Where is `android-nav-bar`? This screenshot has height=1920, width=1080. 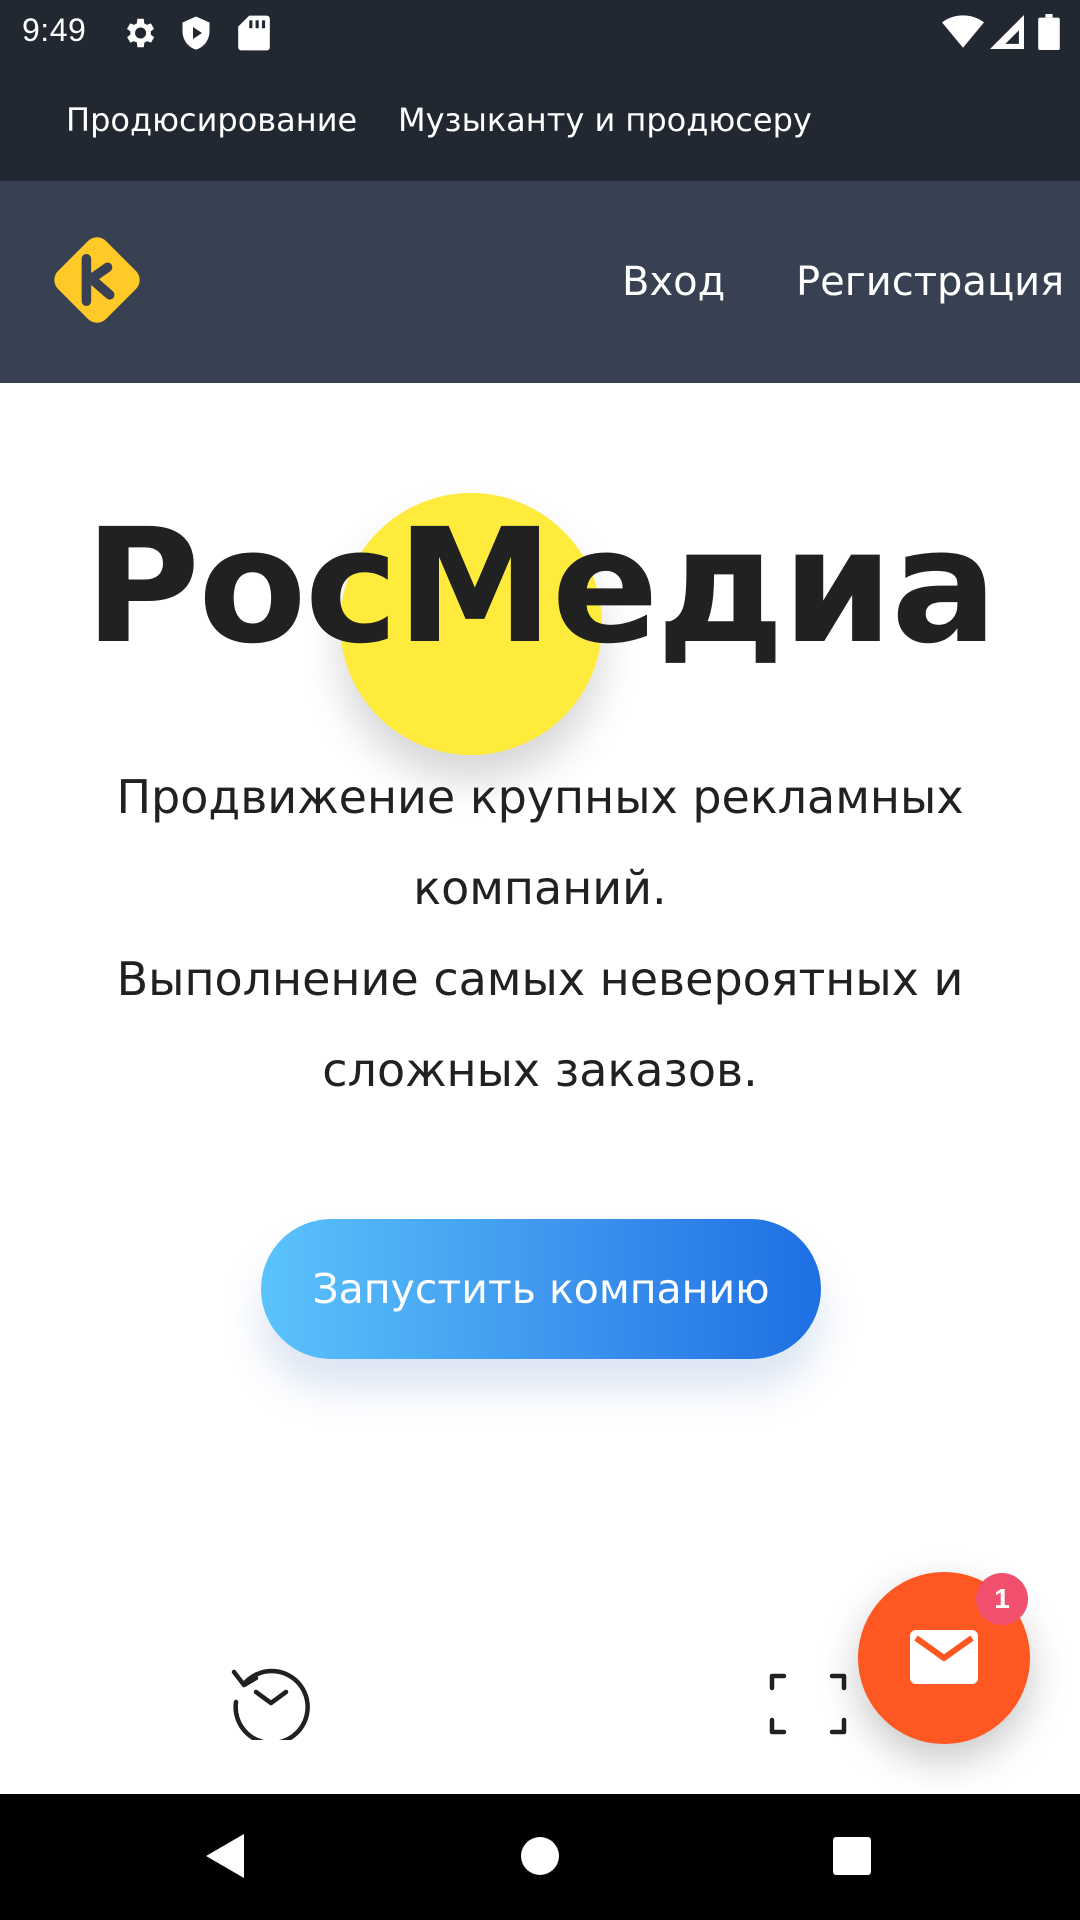
android-nav-bar is located at coordinates (540, 1857).